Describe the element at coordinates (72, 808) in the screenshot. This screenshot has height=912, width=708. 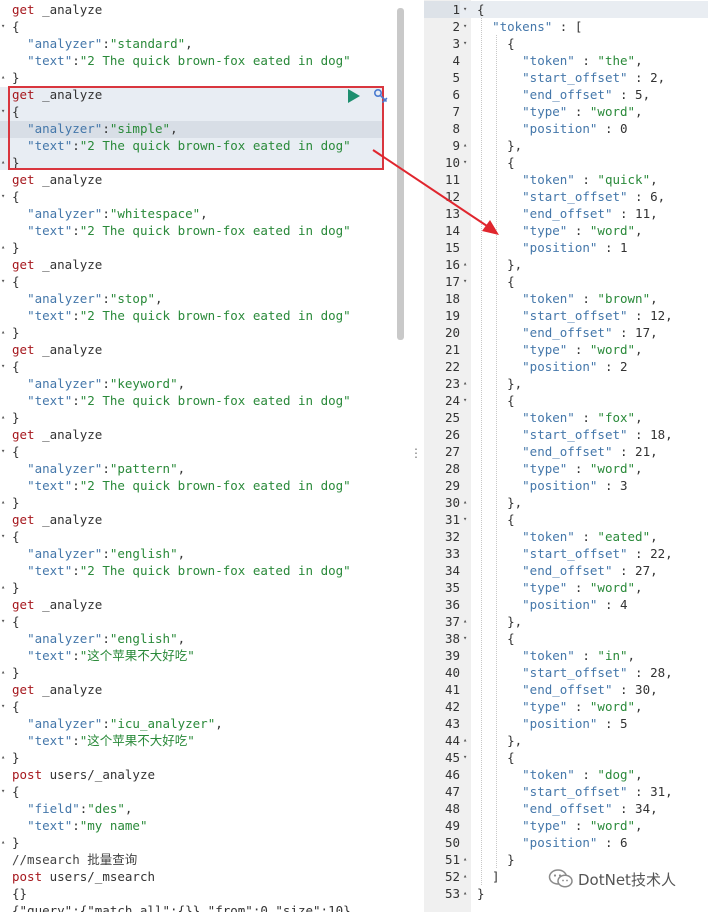
I see `code-text: "field":"des",` at that location.